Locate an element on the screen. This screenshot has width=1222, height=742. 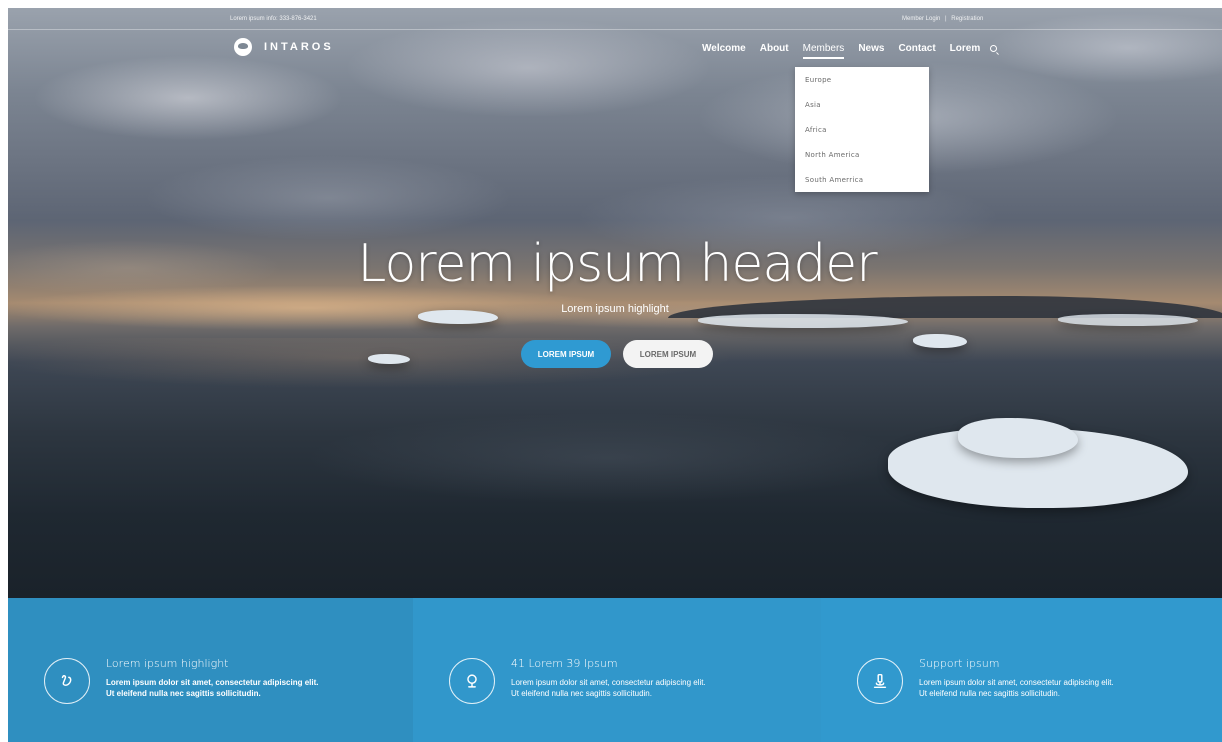
globe-logo-icon is located at coordinates (243, 47).